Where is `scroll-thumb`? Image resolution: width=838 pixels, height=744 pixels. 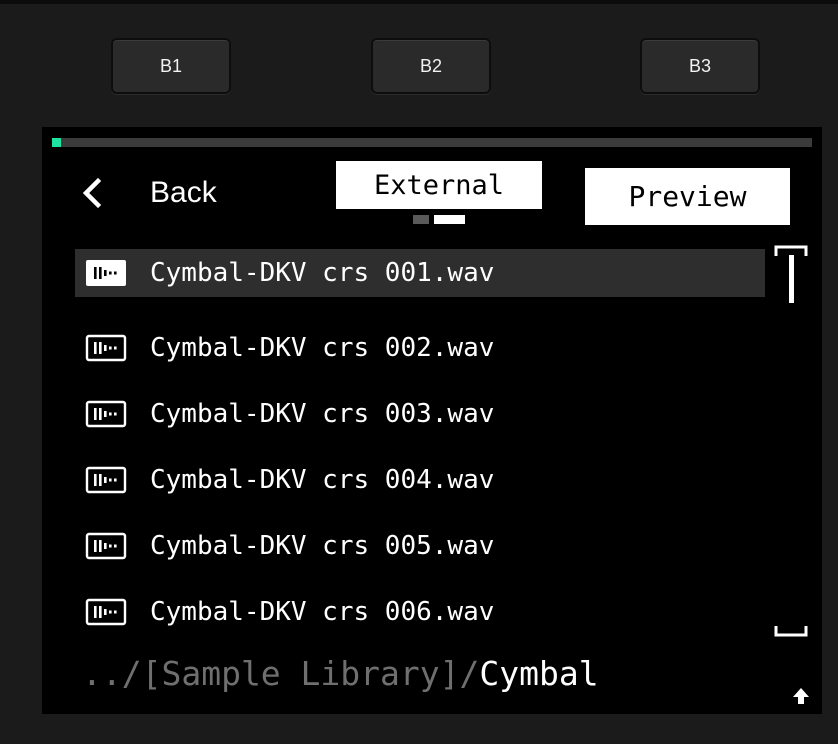 scroll-thumb is located at coordinates (791, 279).